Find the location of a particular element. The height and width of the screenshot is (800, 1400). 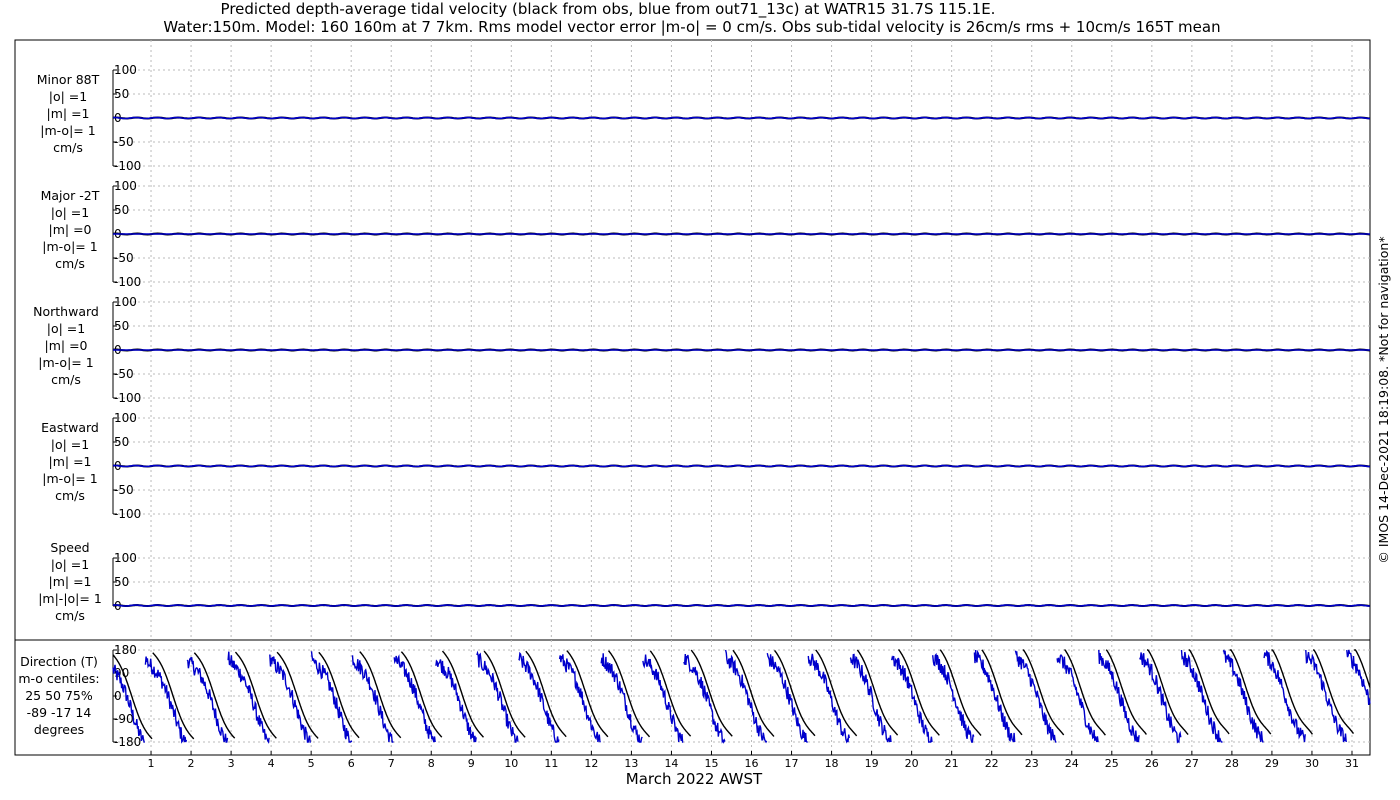

x-tick-label: 15 is located at coordinates (711, 763).